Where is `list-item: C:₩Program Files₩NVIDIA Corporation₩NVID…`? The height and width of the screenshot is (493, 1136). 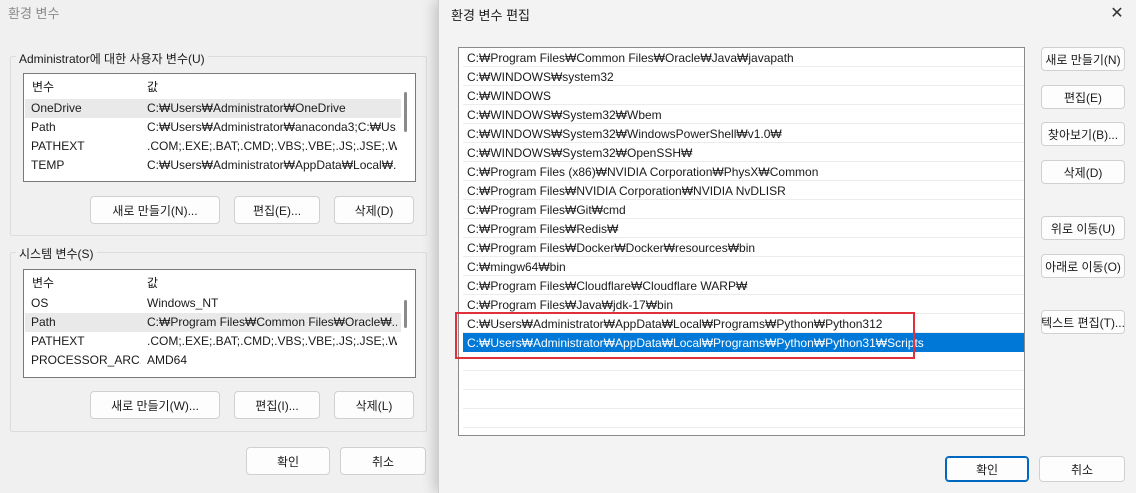 list-item: C:₩Program Files₩NVIDIA Corporation₩NVID… is located at coordinates (743, 190).